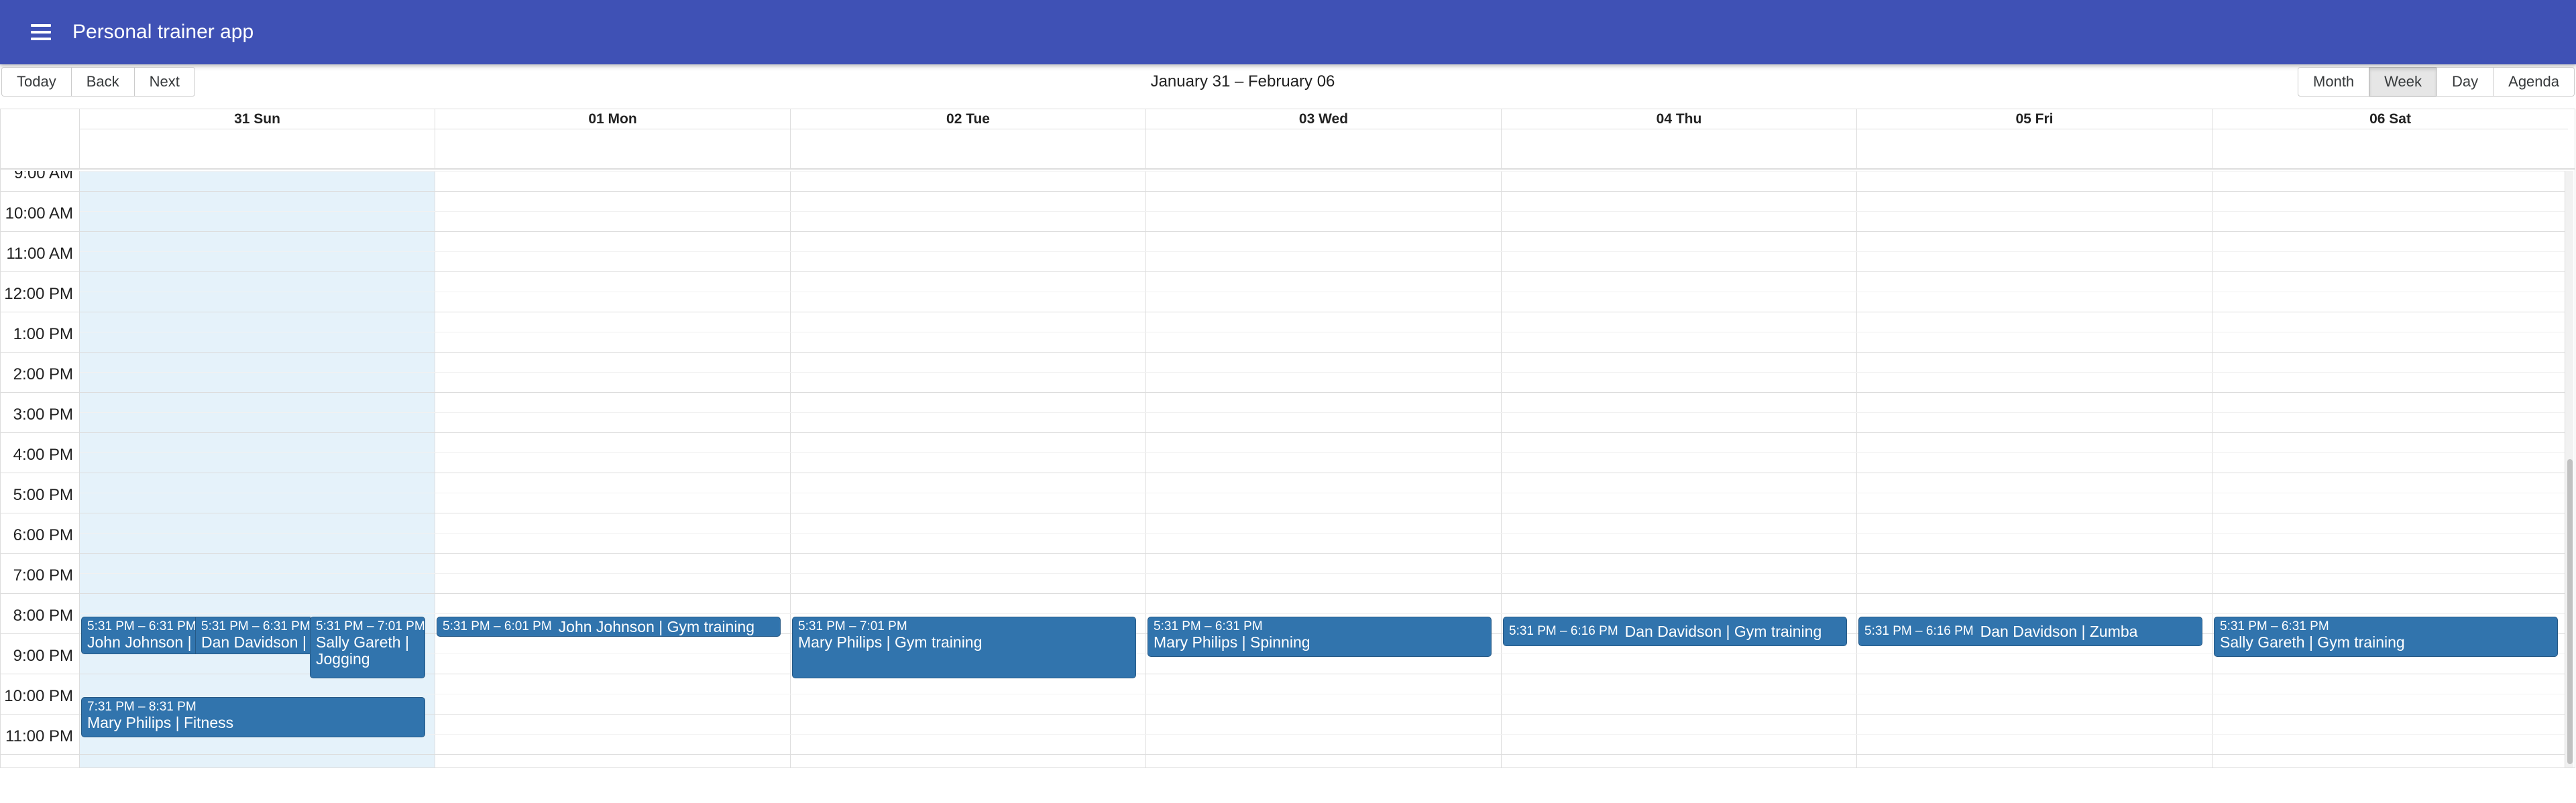 This screenshot has width=2576, height=803. Describe the element at coordinates (968, 119) in the screenshot. I see `day-header: 02 Tue` at that location.